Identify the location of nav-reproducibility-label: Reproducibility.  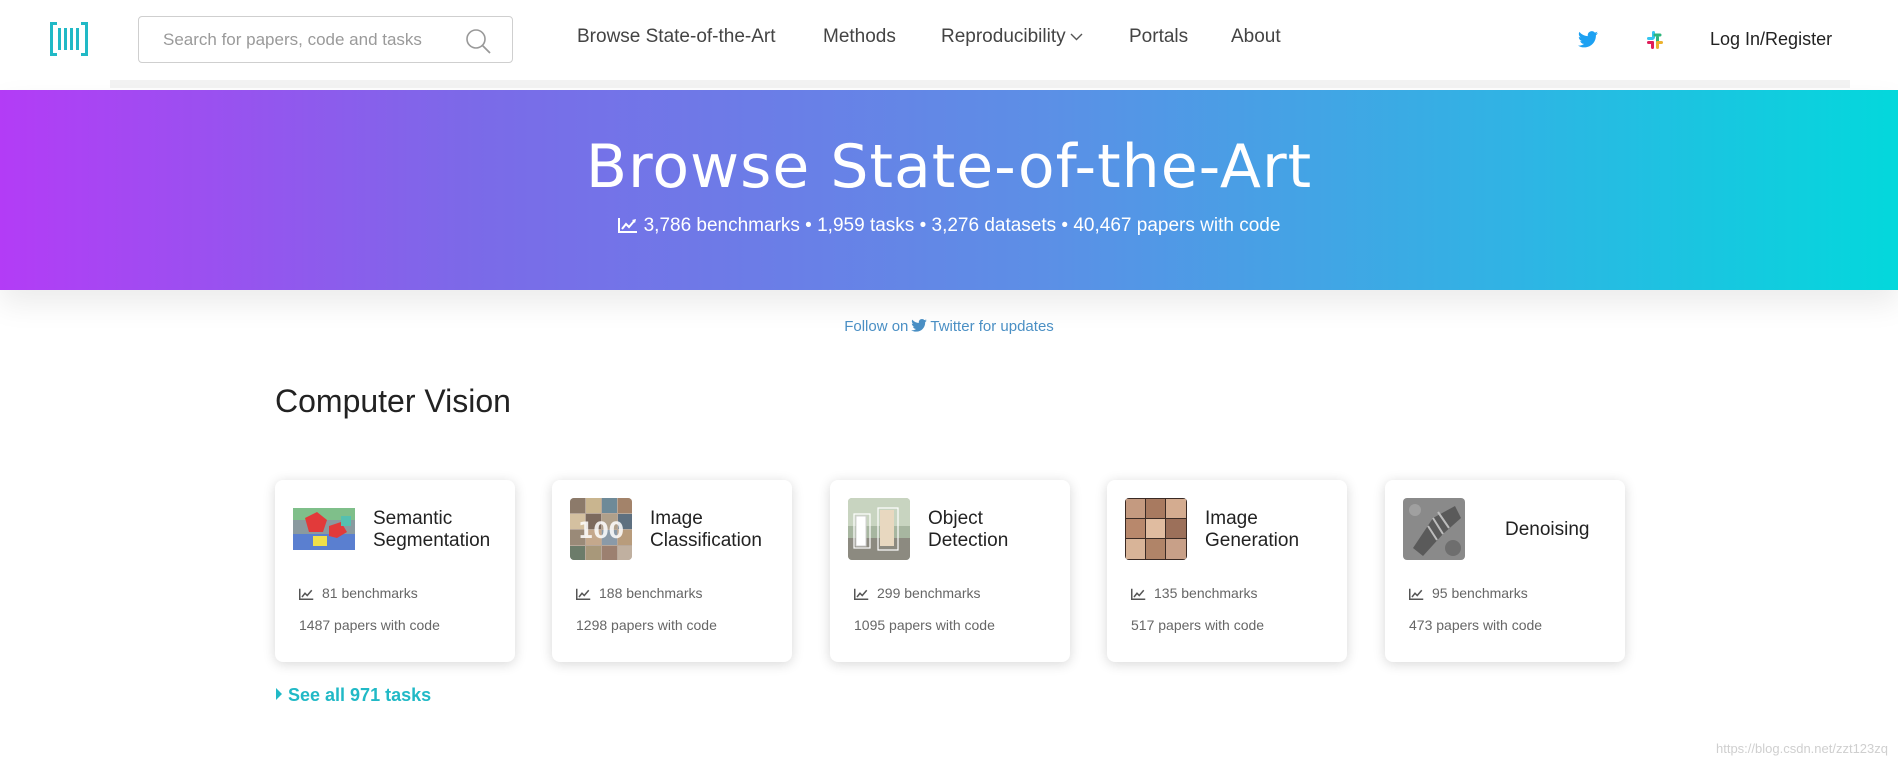
(1003, 36).